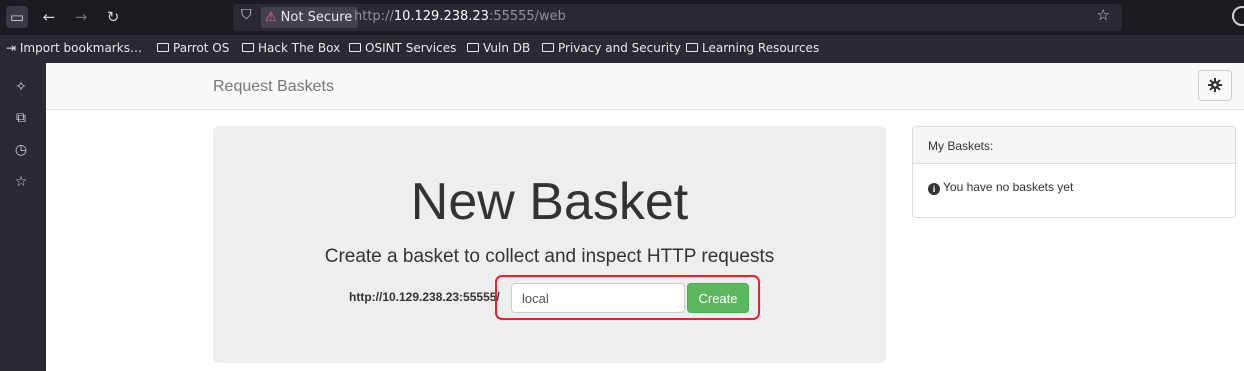 The height and width of the screenshot is (371, 1244). I want to click on bookmark-label: Privacy and Security, so click(619, 48).